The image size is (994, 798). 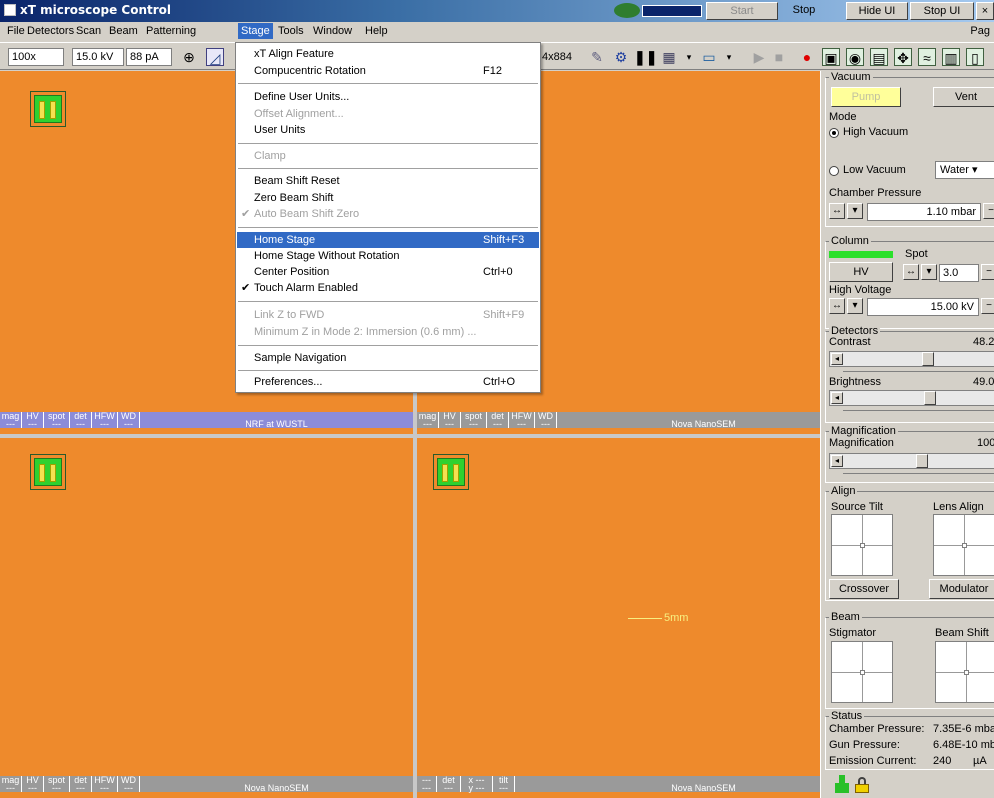 What do you see at coordinates (850, 342) in the screenshot?
I see `contrast-label: Contrast` at bounding box center [850, 342].